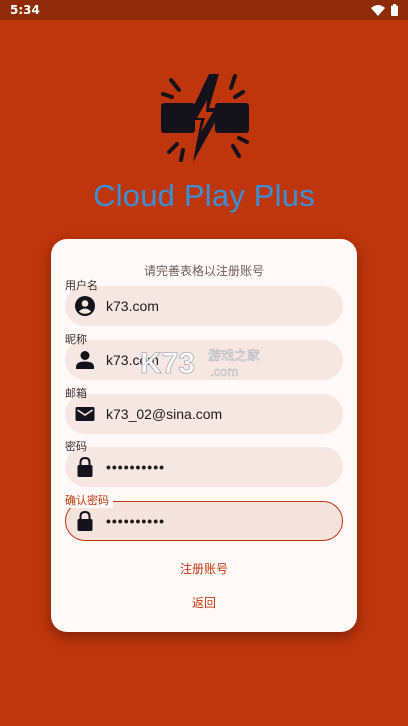 This screenshot has height=726, width=408. What do you see at coordinates (378, 10) in the screenshot?
I see `wifi-icon` at bounding box center [378, 10].